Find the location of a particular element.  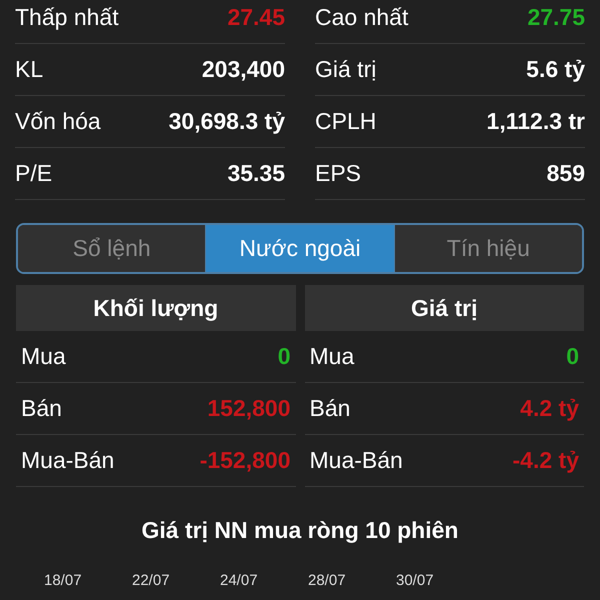

stat-value: 5.6 tỷ is located at coordinates (555, 69).